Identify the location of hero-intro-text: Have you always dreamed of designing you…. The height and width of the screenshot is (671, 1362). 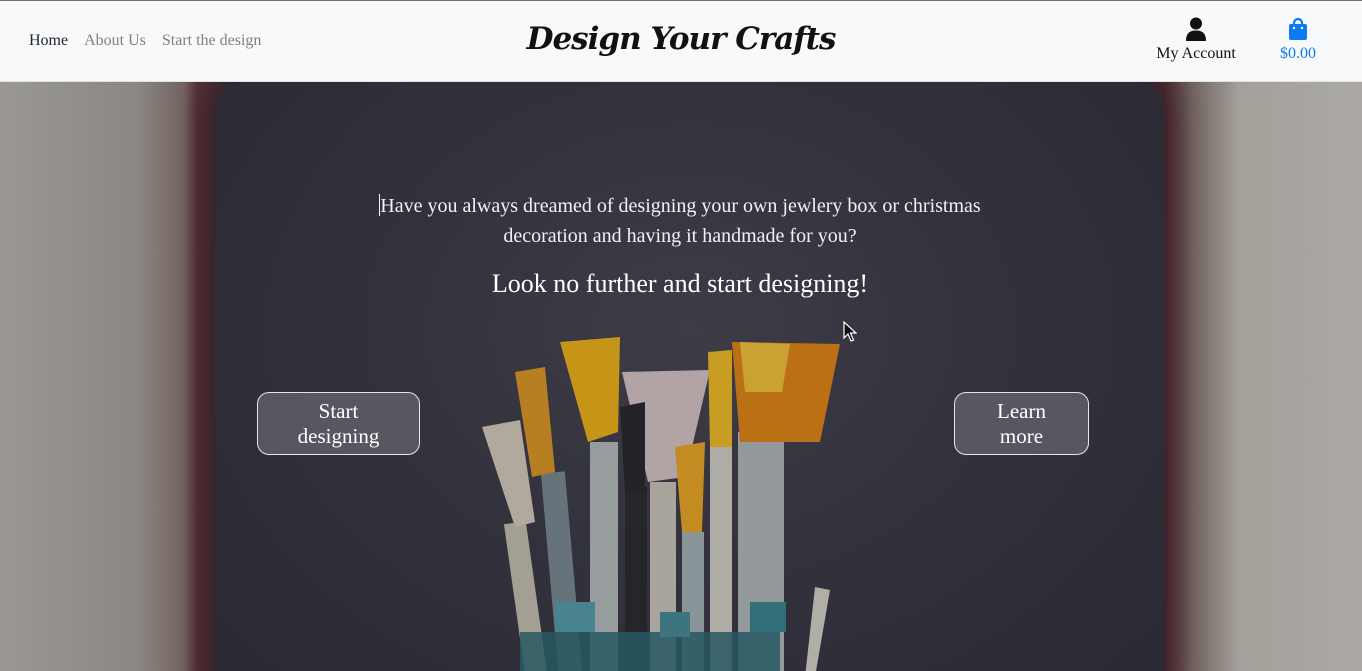
(680, 221).